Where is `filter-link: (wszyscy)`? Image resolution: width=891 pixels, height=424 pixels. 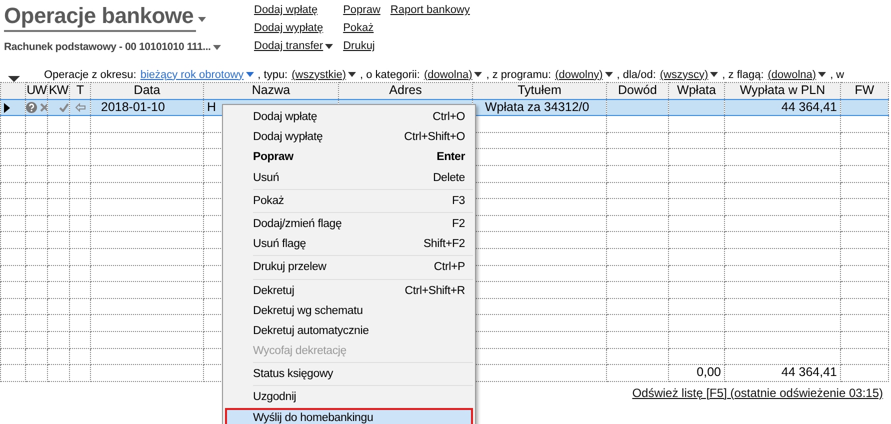 filter-link: (wszyscy) is located at coordinates (684, 74).